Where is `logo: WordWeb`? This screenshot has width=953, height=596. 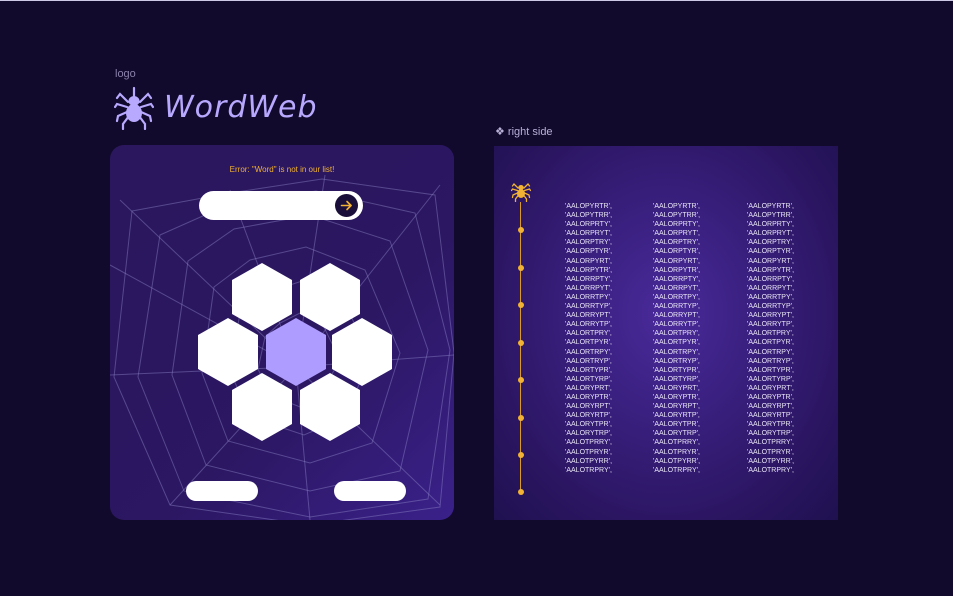 logo: WordWeb is located at coordinates (215, 109).